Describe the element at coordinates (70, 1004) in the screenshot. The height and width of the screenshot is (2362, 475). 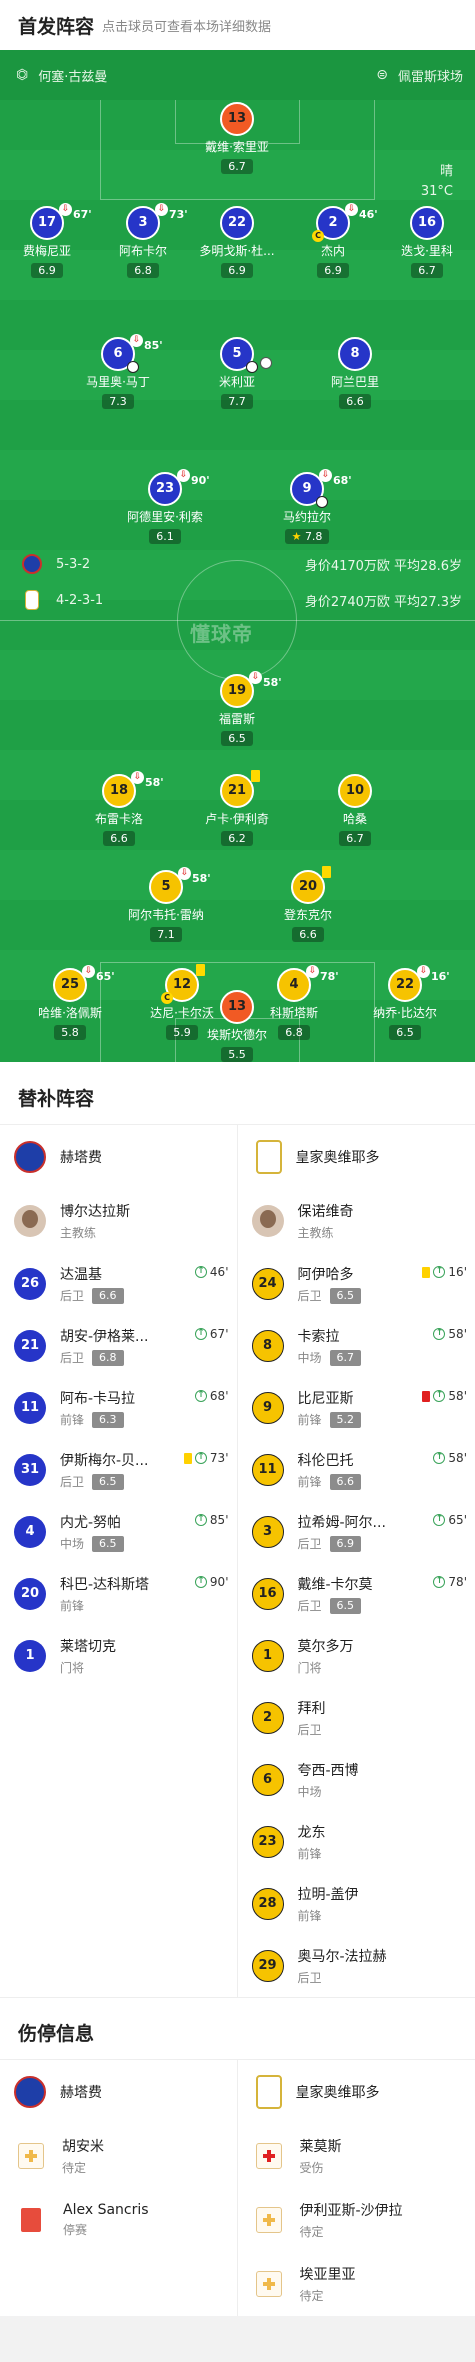
I see `away-player: 25⇩65' 哈维·洛佩斯 5.8` at that location.